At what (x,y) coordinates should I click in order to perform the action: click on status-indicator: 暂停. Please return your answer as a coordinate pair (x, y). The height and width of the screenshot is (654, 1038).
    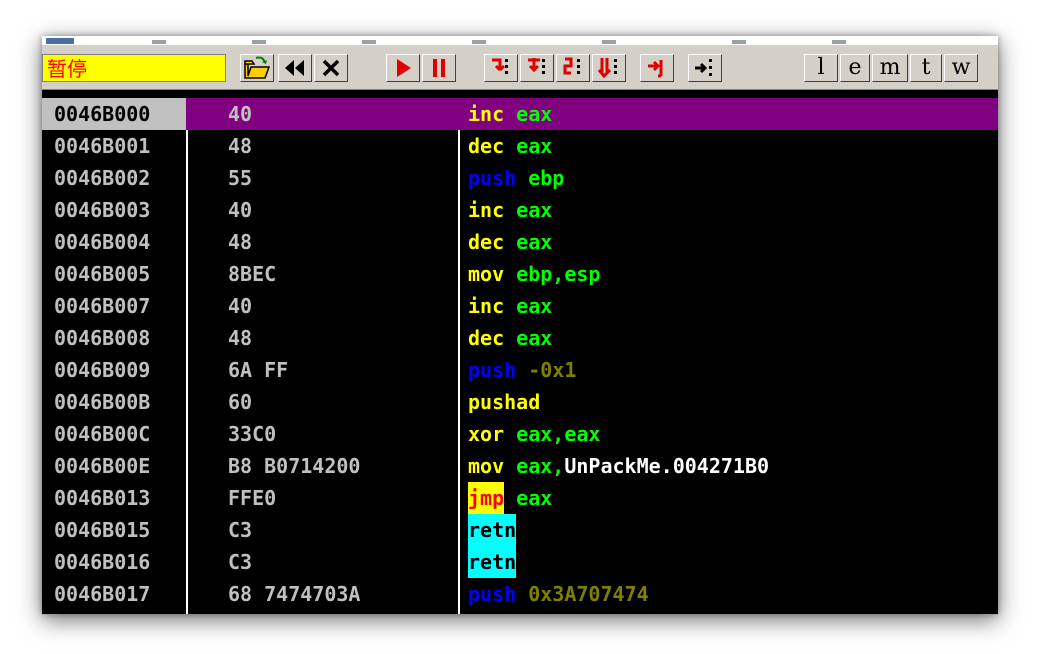
    Looking at the image, I should click on (134, 68).